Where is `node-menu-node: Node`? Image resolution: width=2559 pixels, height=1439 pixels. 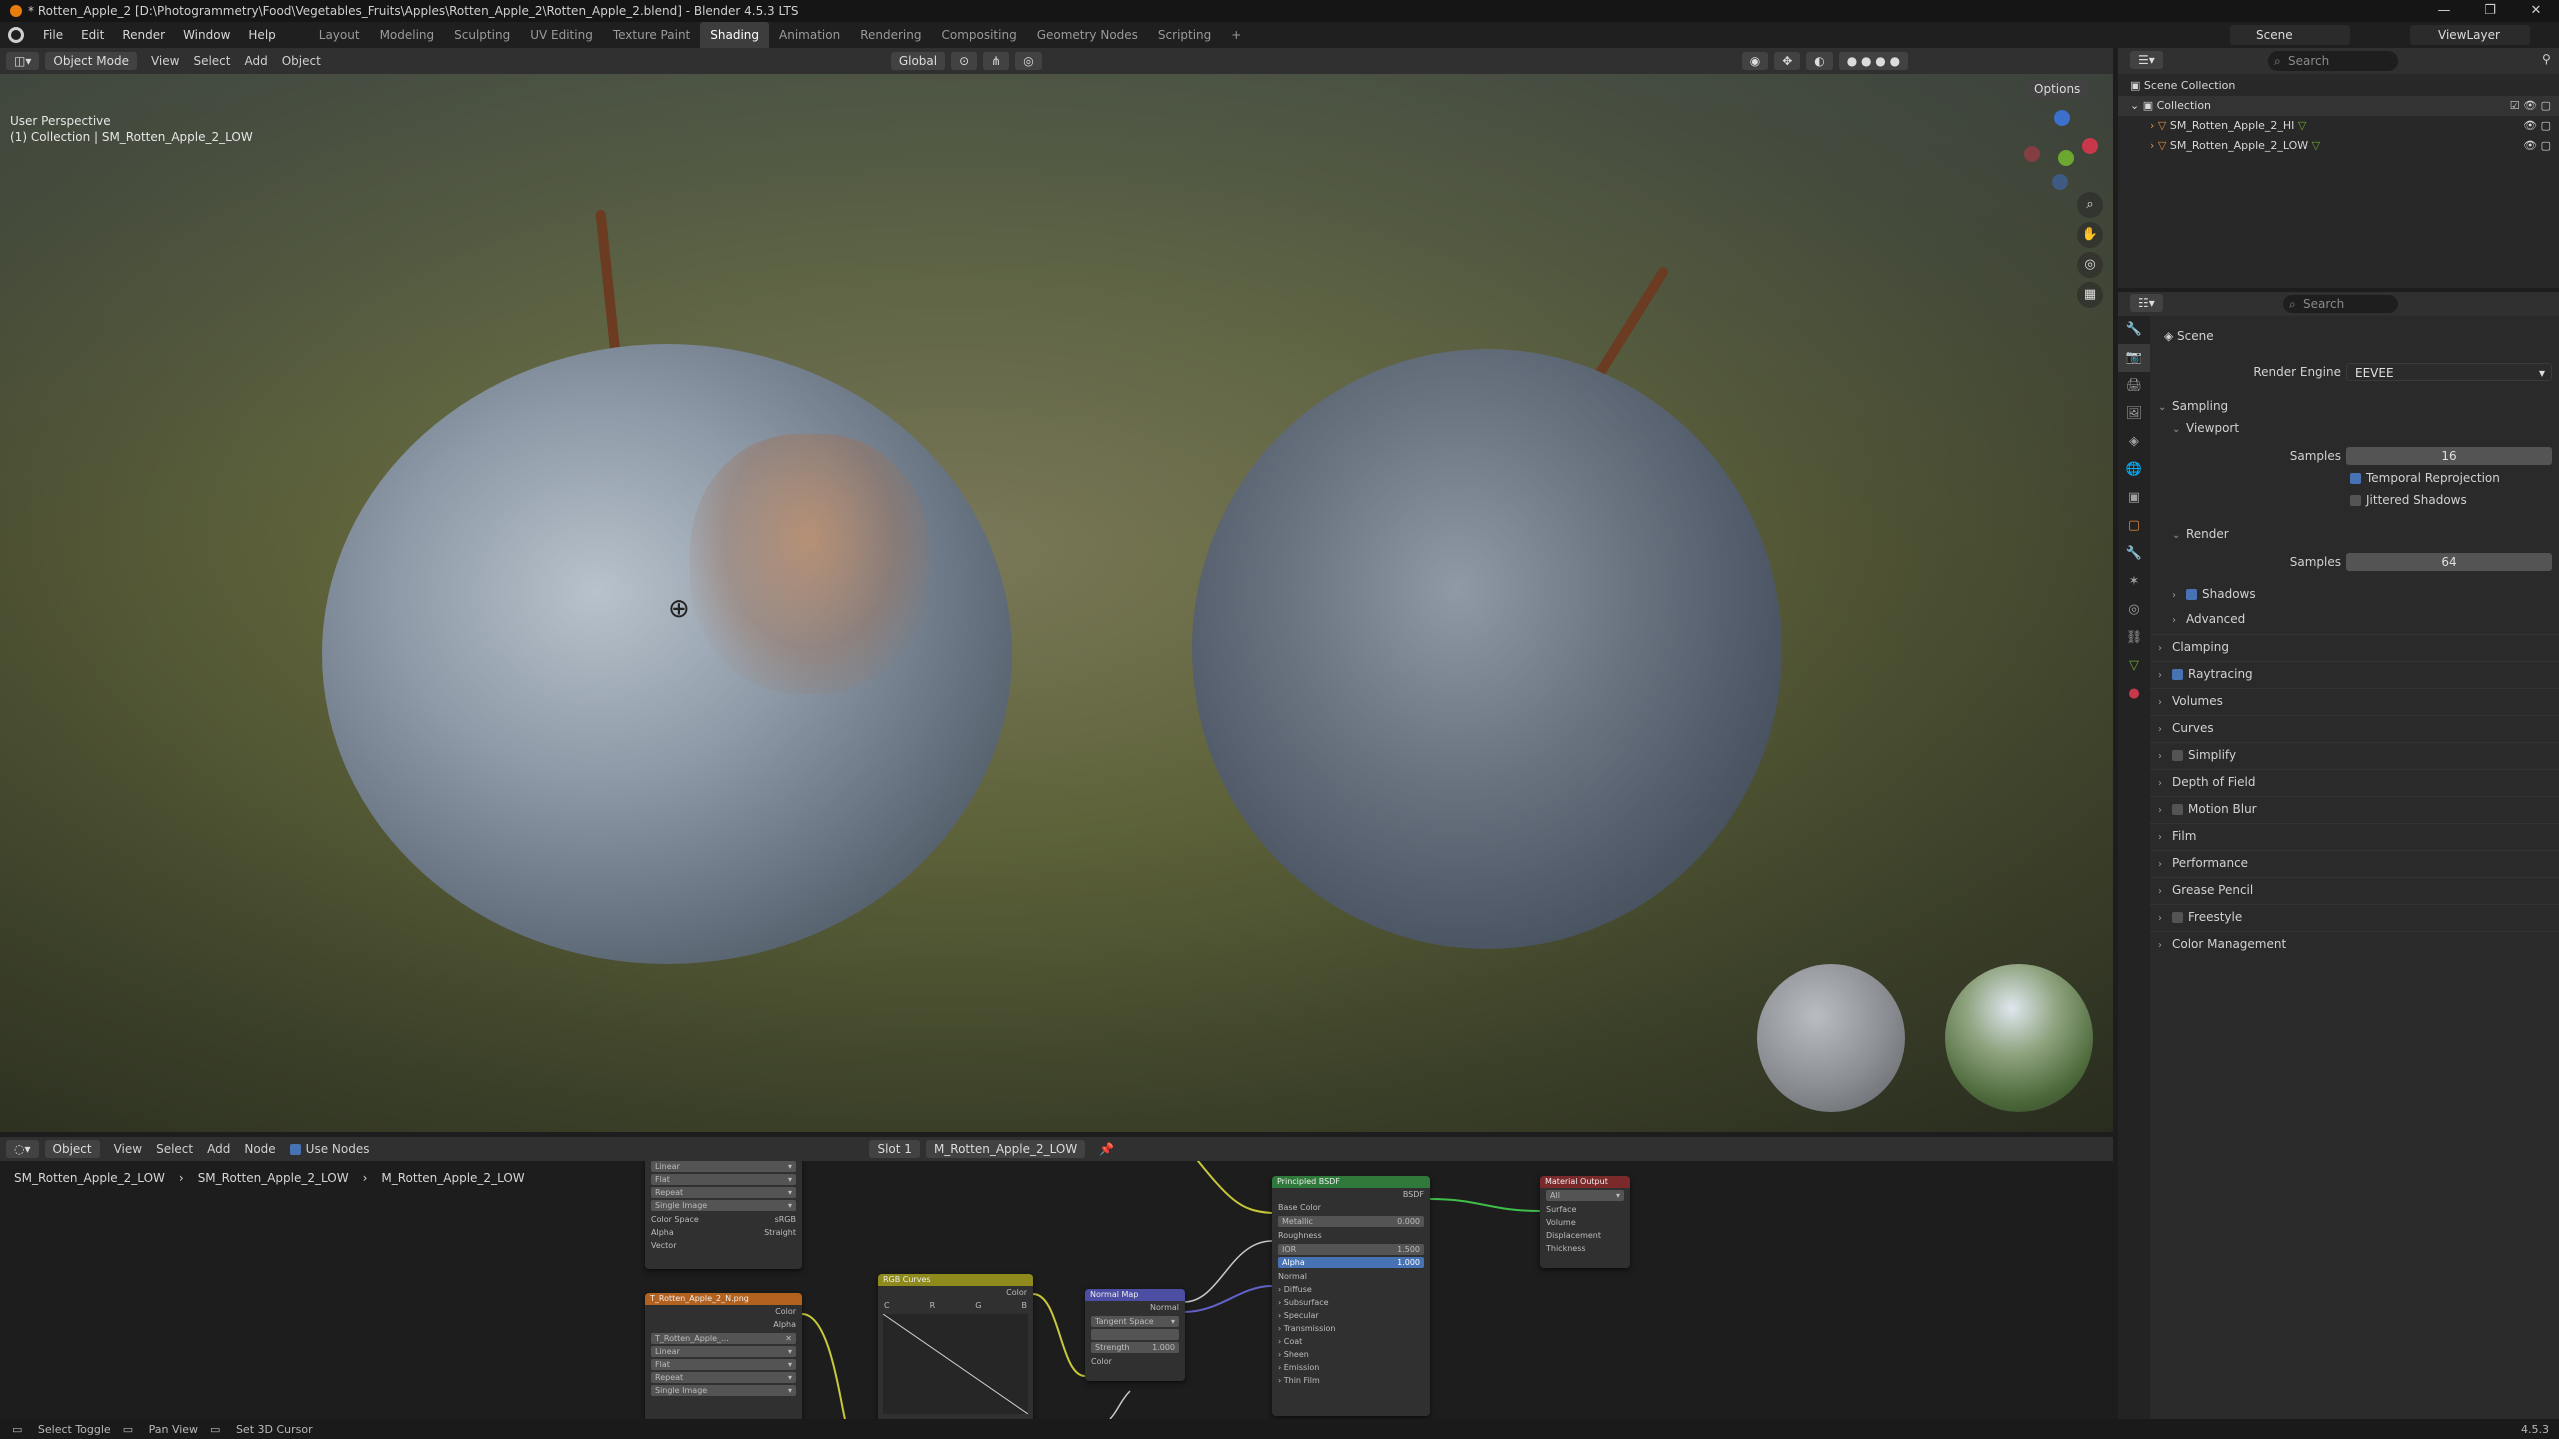 node-menu-node: Node is located at coordinates (259, 1149).